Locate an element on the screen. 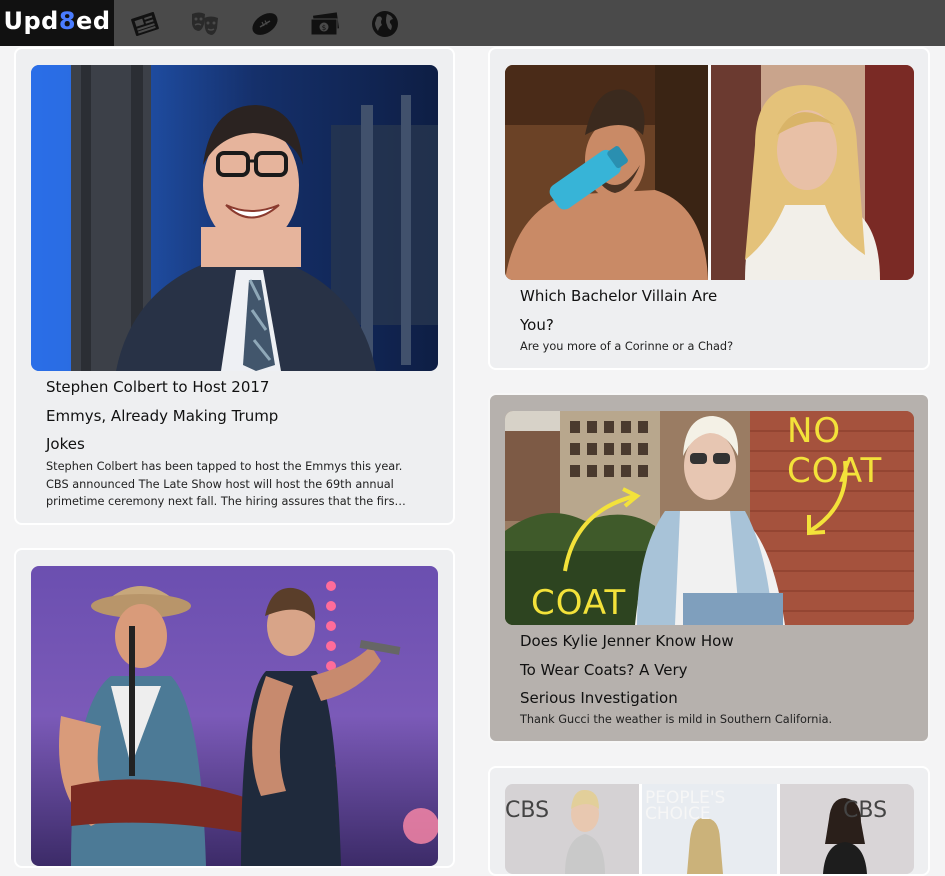 This screenshot has height=876, width=945. photo-label-no-coat: NO COAT is located at coordinates (835, 451).